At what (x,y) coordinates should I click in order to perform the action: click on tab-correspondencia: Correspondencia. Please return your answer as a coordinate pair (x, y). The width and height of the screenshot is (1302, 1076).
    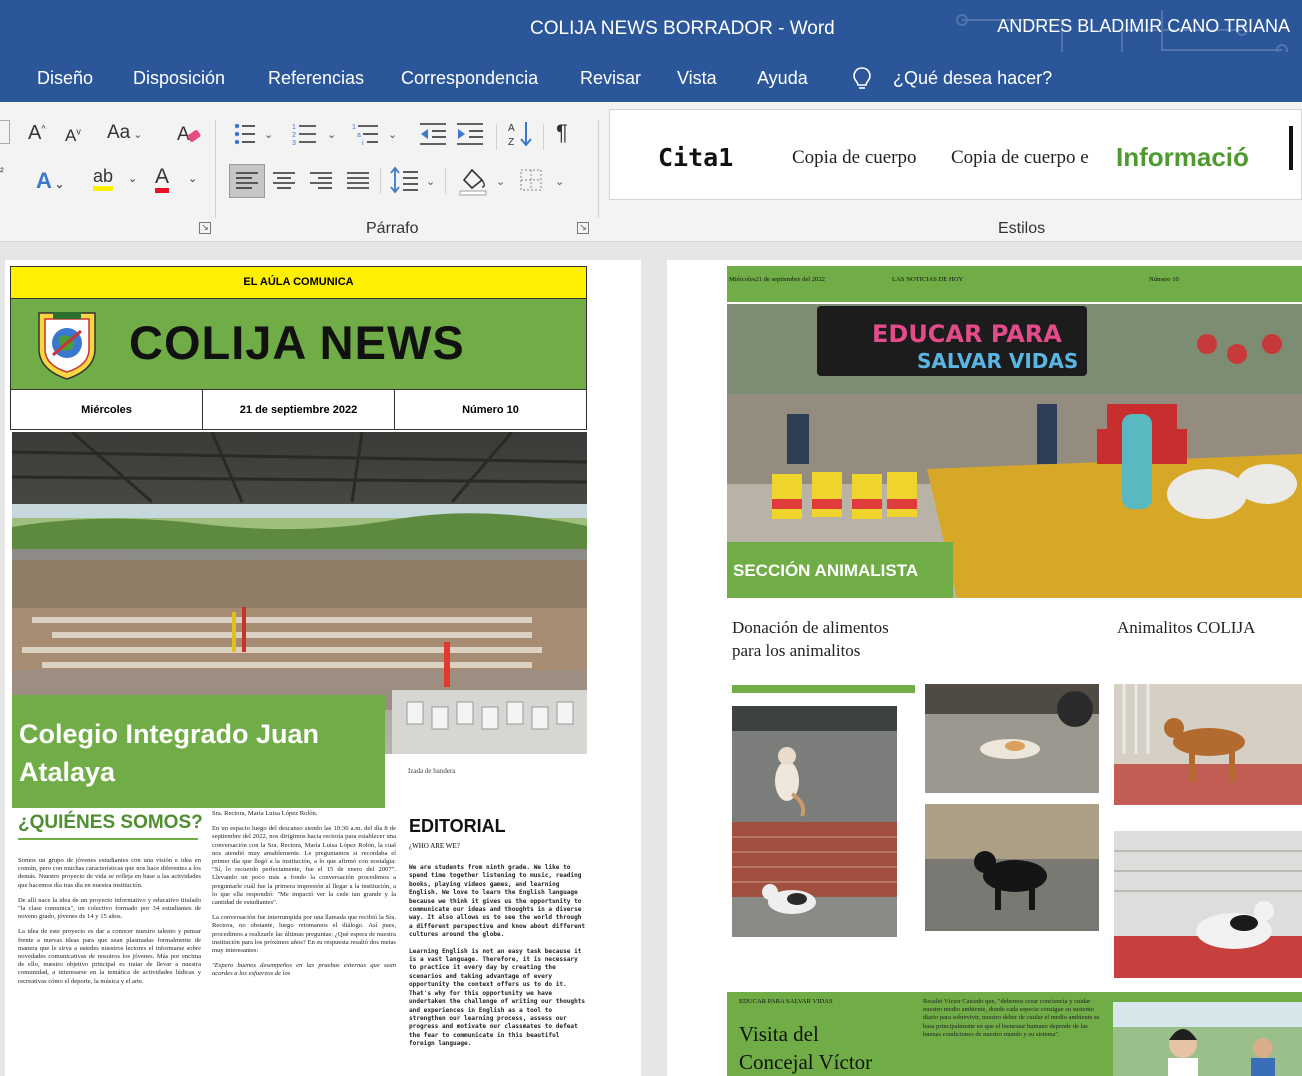
    Looking at the image, I should click on (469, 78).